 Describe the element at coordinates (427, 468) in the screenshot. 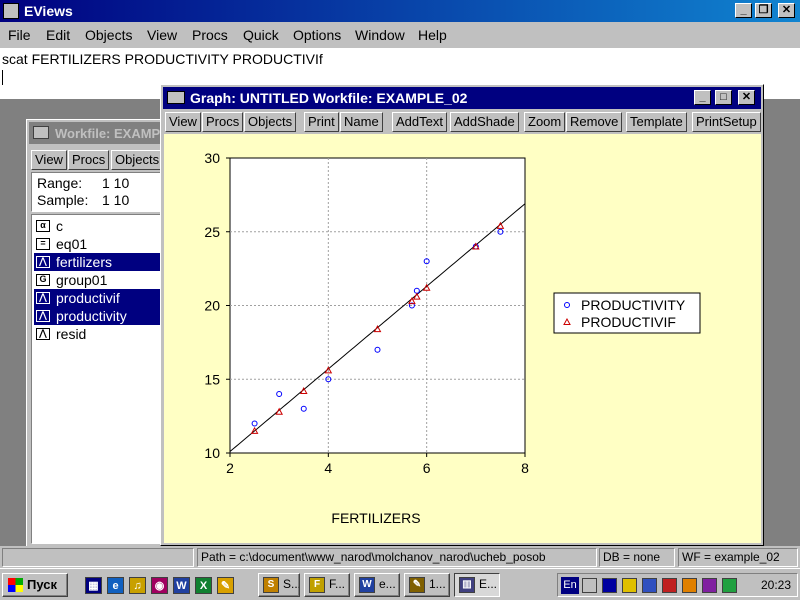

I see `x-tick-label: 6` at that location.